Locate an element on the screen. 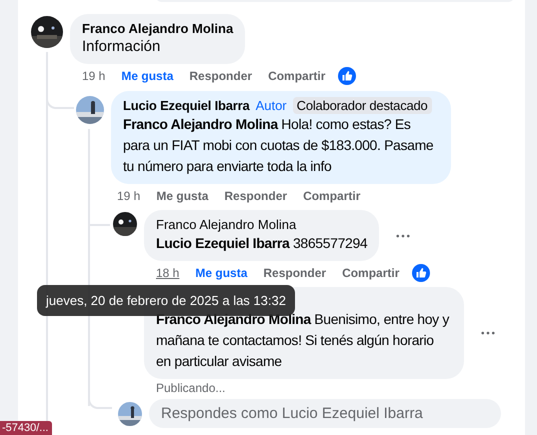 The height and width of the screenshot is (435, 537). timestamp-link: 18 h is located at coordinates (168, 273).